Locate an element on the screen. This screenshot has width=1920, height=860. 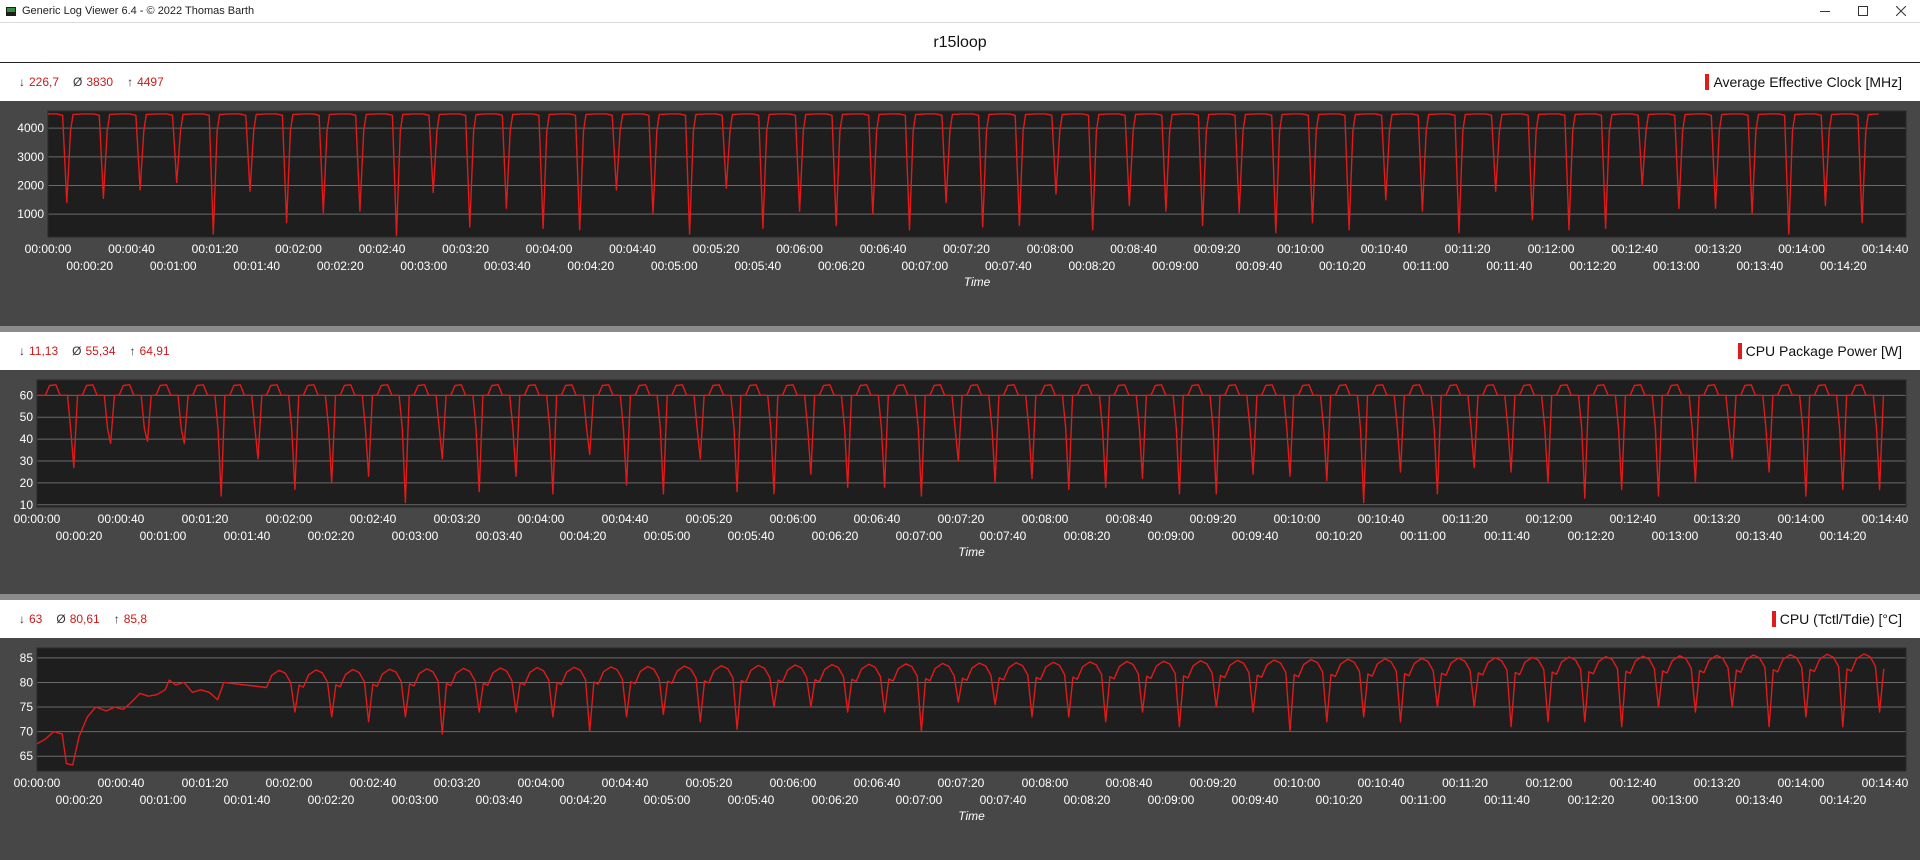
x-tick-label: 00:09:40 is located at coordinates (1255, 800).